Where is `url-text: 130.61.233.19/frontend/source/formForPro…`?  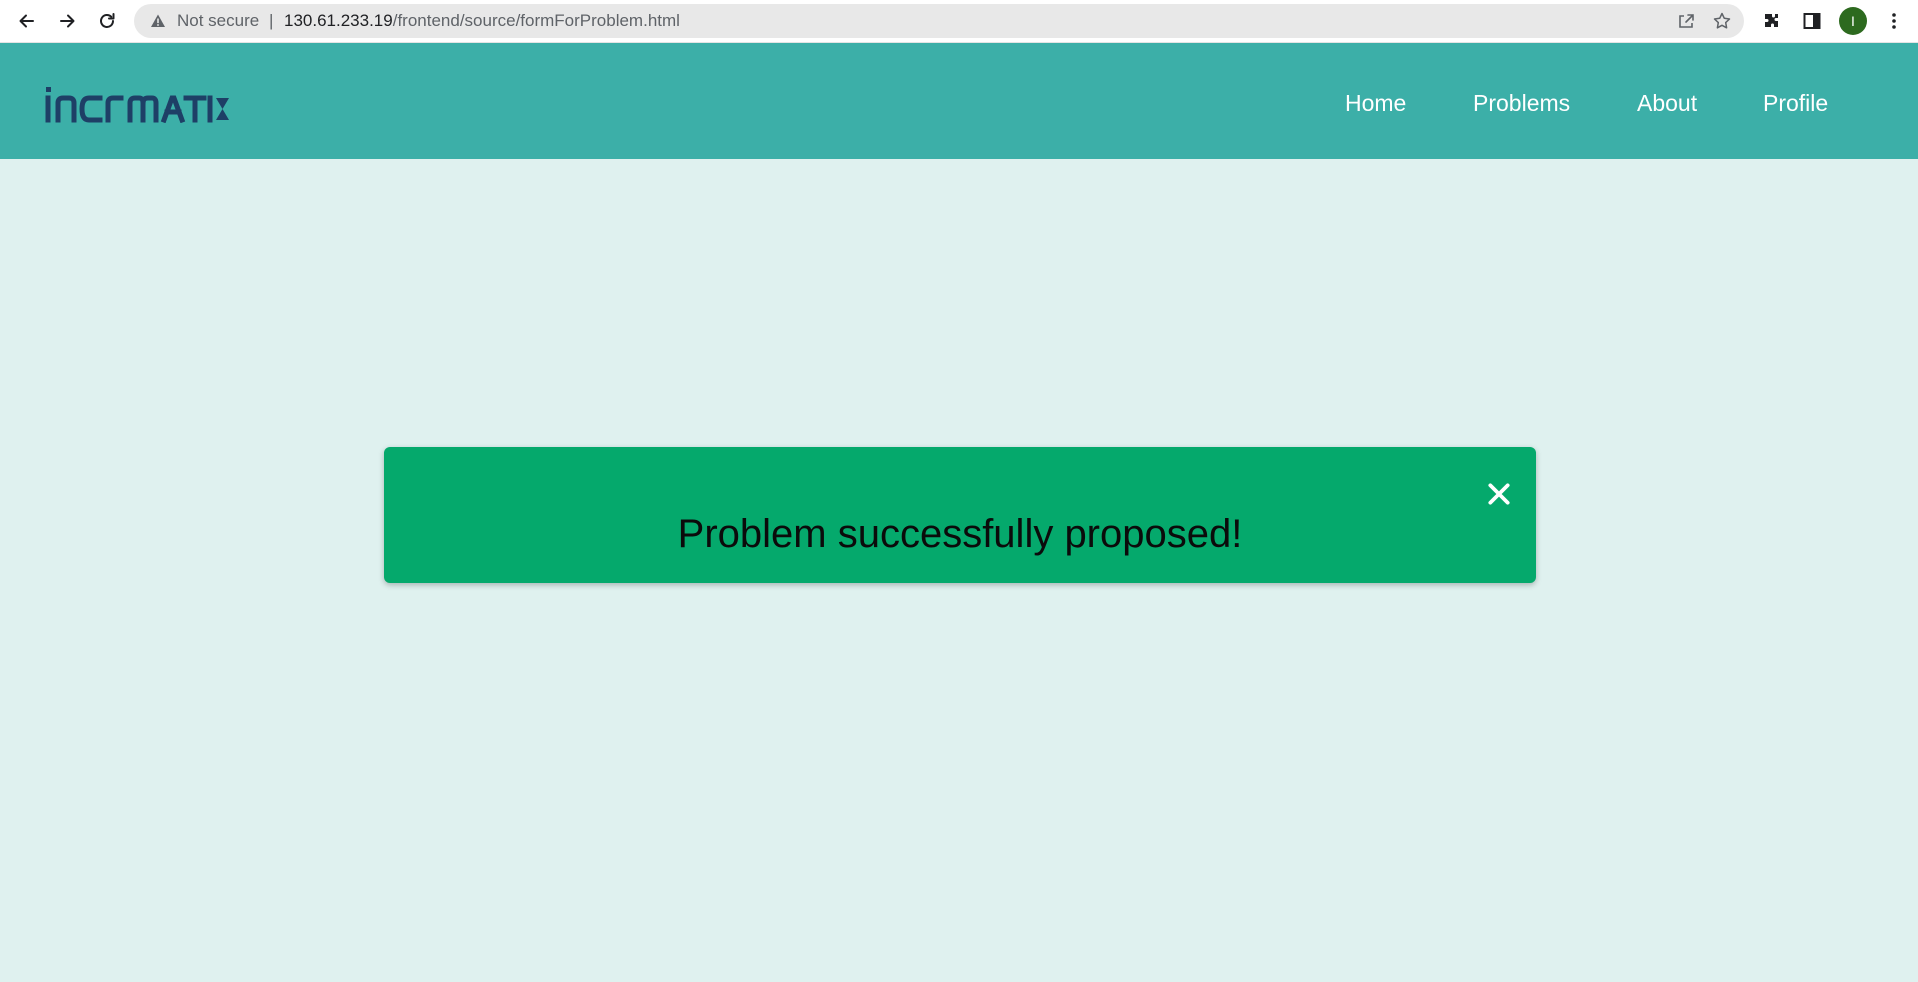 url-text: 130.61.233.19/frontend/source/formForPro… is located at coordinates (482, 21).